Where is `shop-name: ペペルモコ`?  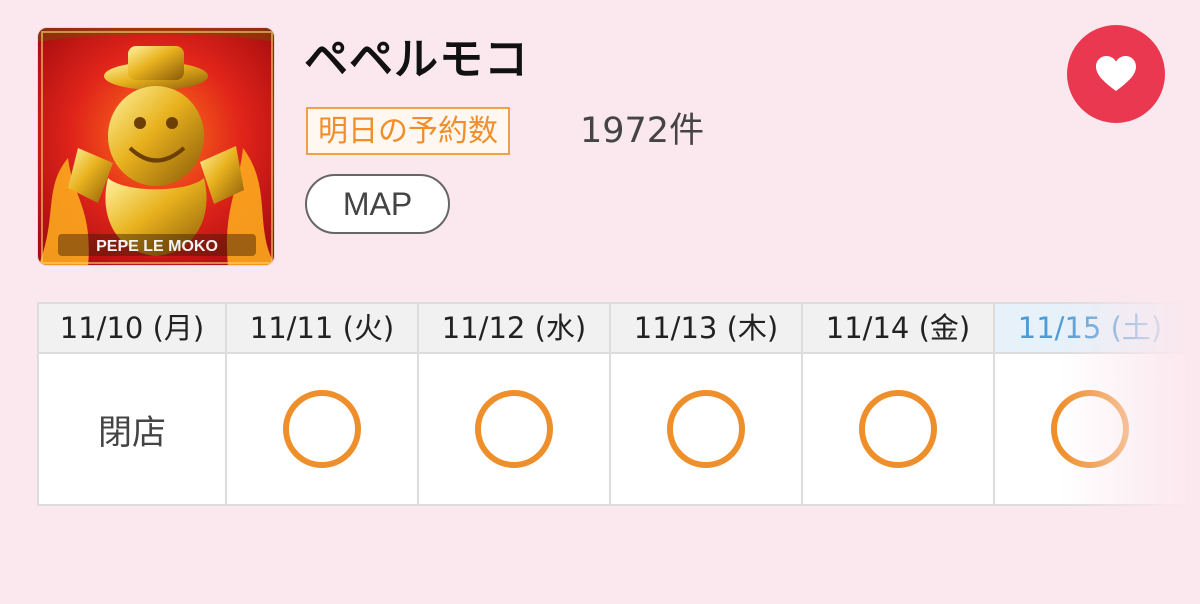 shop-name: ペペルモコ is located at coordinates (416, 60).